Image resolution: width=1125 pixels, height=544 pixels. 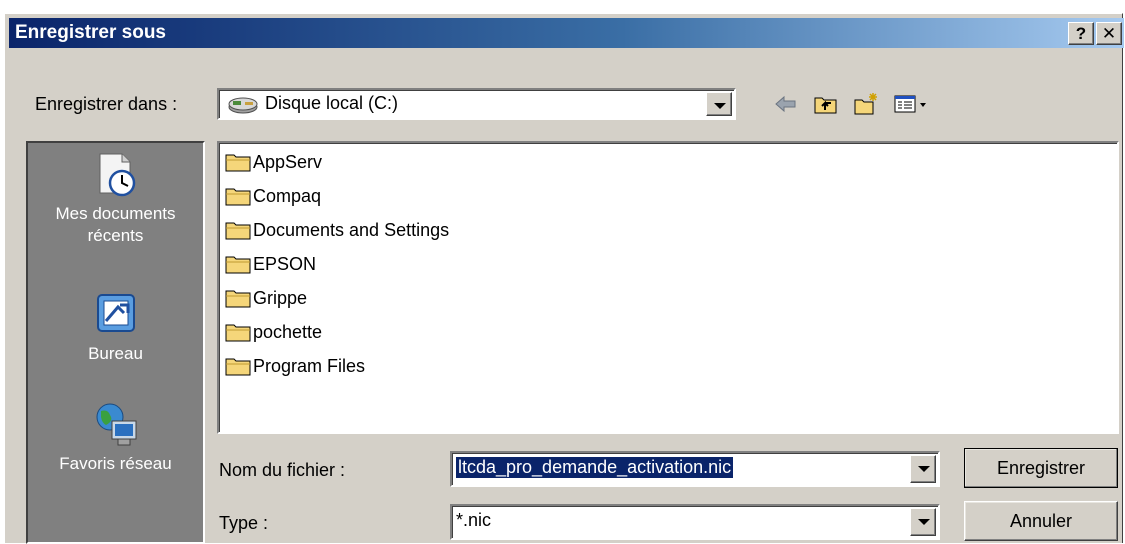 What do you see at coordinates (116, 425) in the screenshot?
I see `network-icon` at bounding box center [116, 425].